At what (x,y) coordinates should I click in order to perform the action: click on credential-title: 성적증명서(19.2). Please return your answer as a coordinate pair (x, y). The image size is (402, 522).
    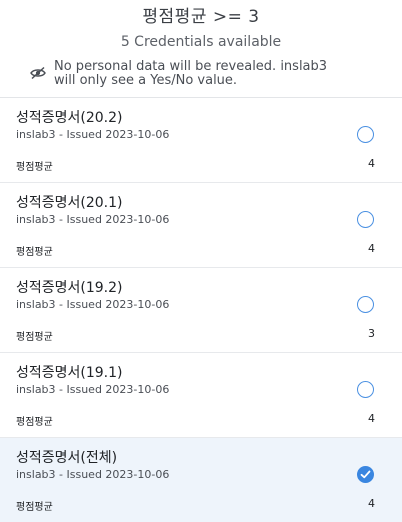
    Looking at the image, I should click on (69, 288).